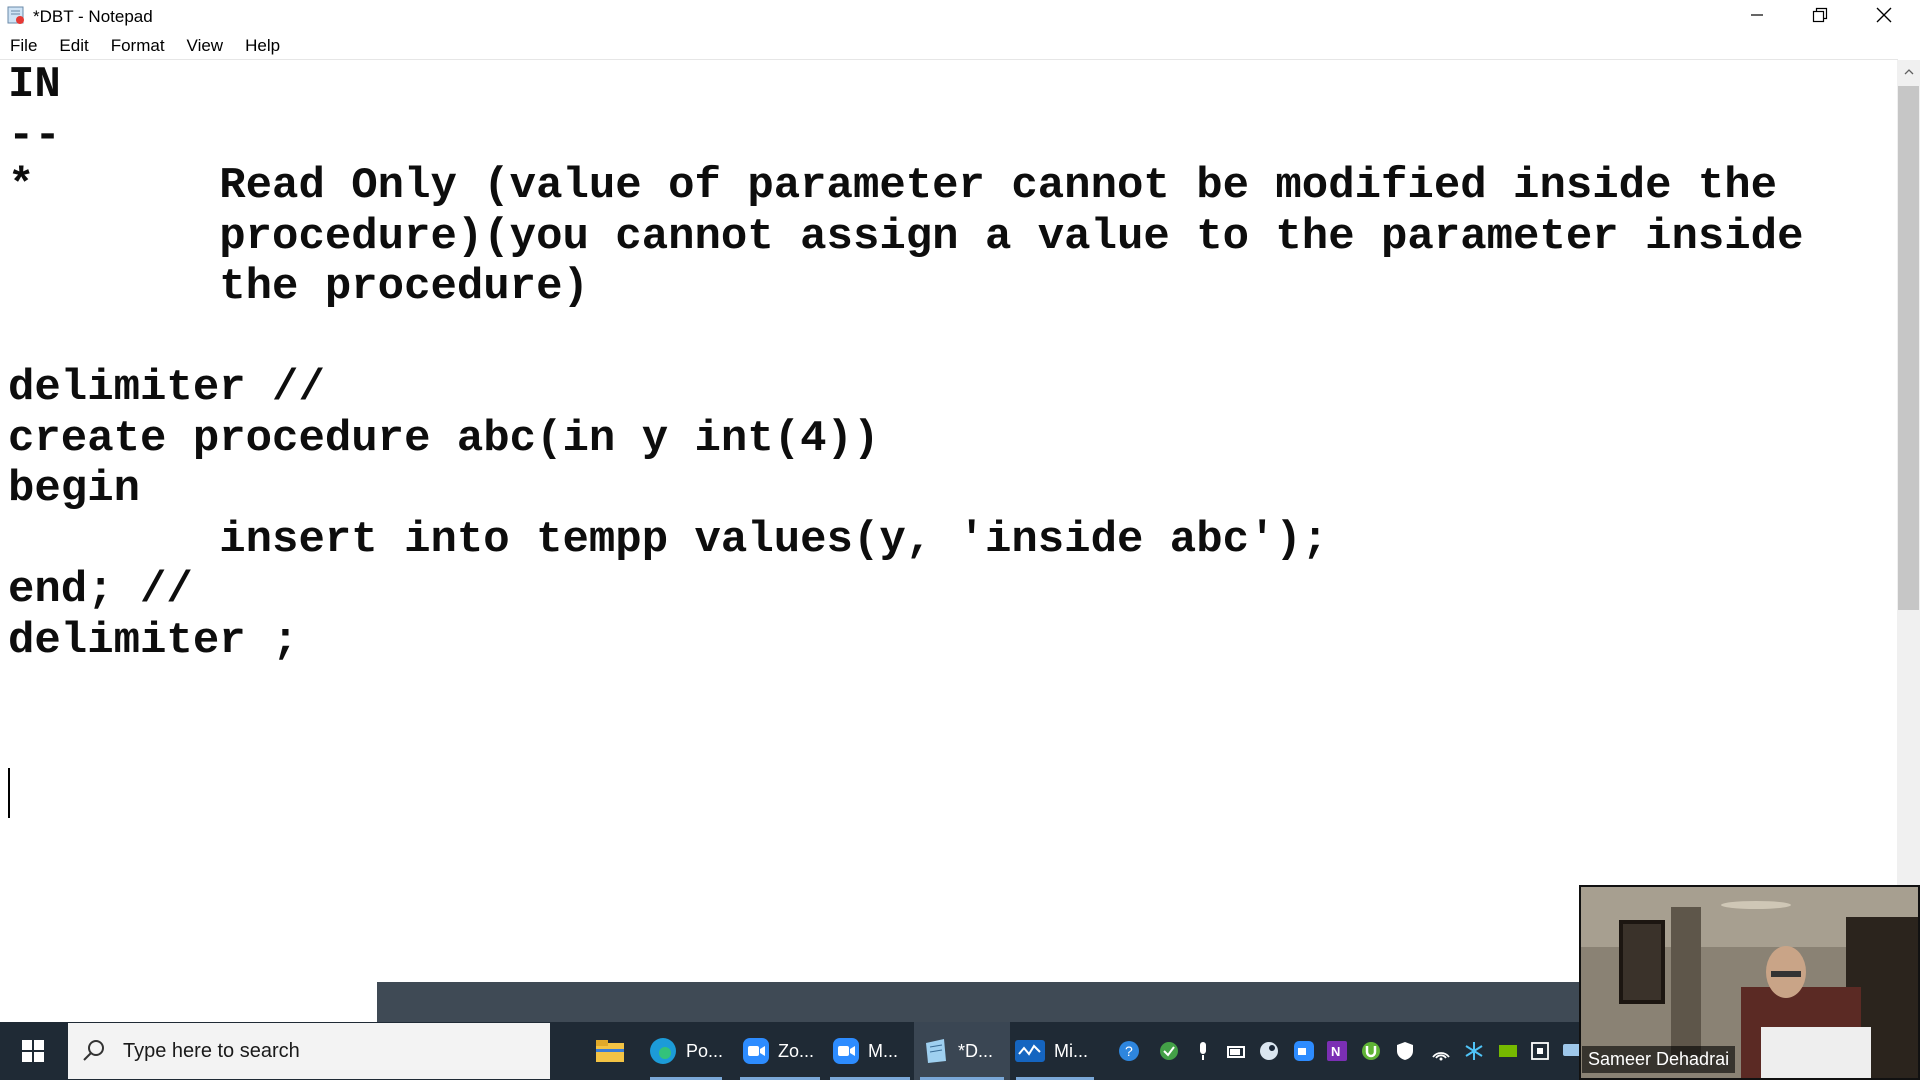 The width and height of the screenshot is (1920, 1080). Describe the element at coordinates (1236, 1051) in the screenshot. I see `battery-icon` at that location.